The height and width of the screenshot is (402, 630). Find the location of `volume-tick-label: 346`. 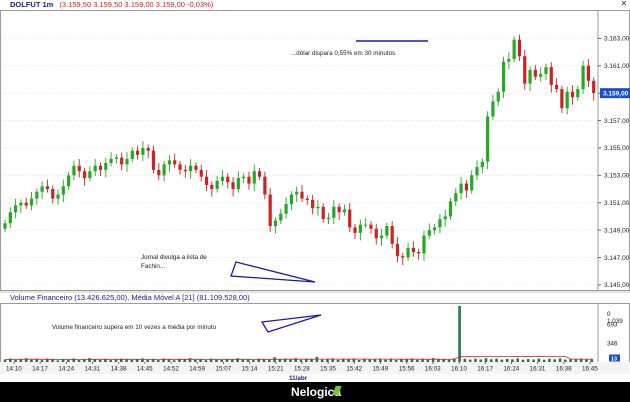

volume-tick-label: 346 is located at coordinates (612, 343).